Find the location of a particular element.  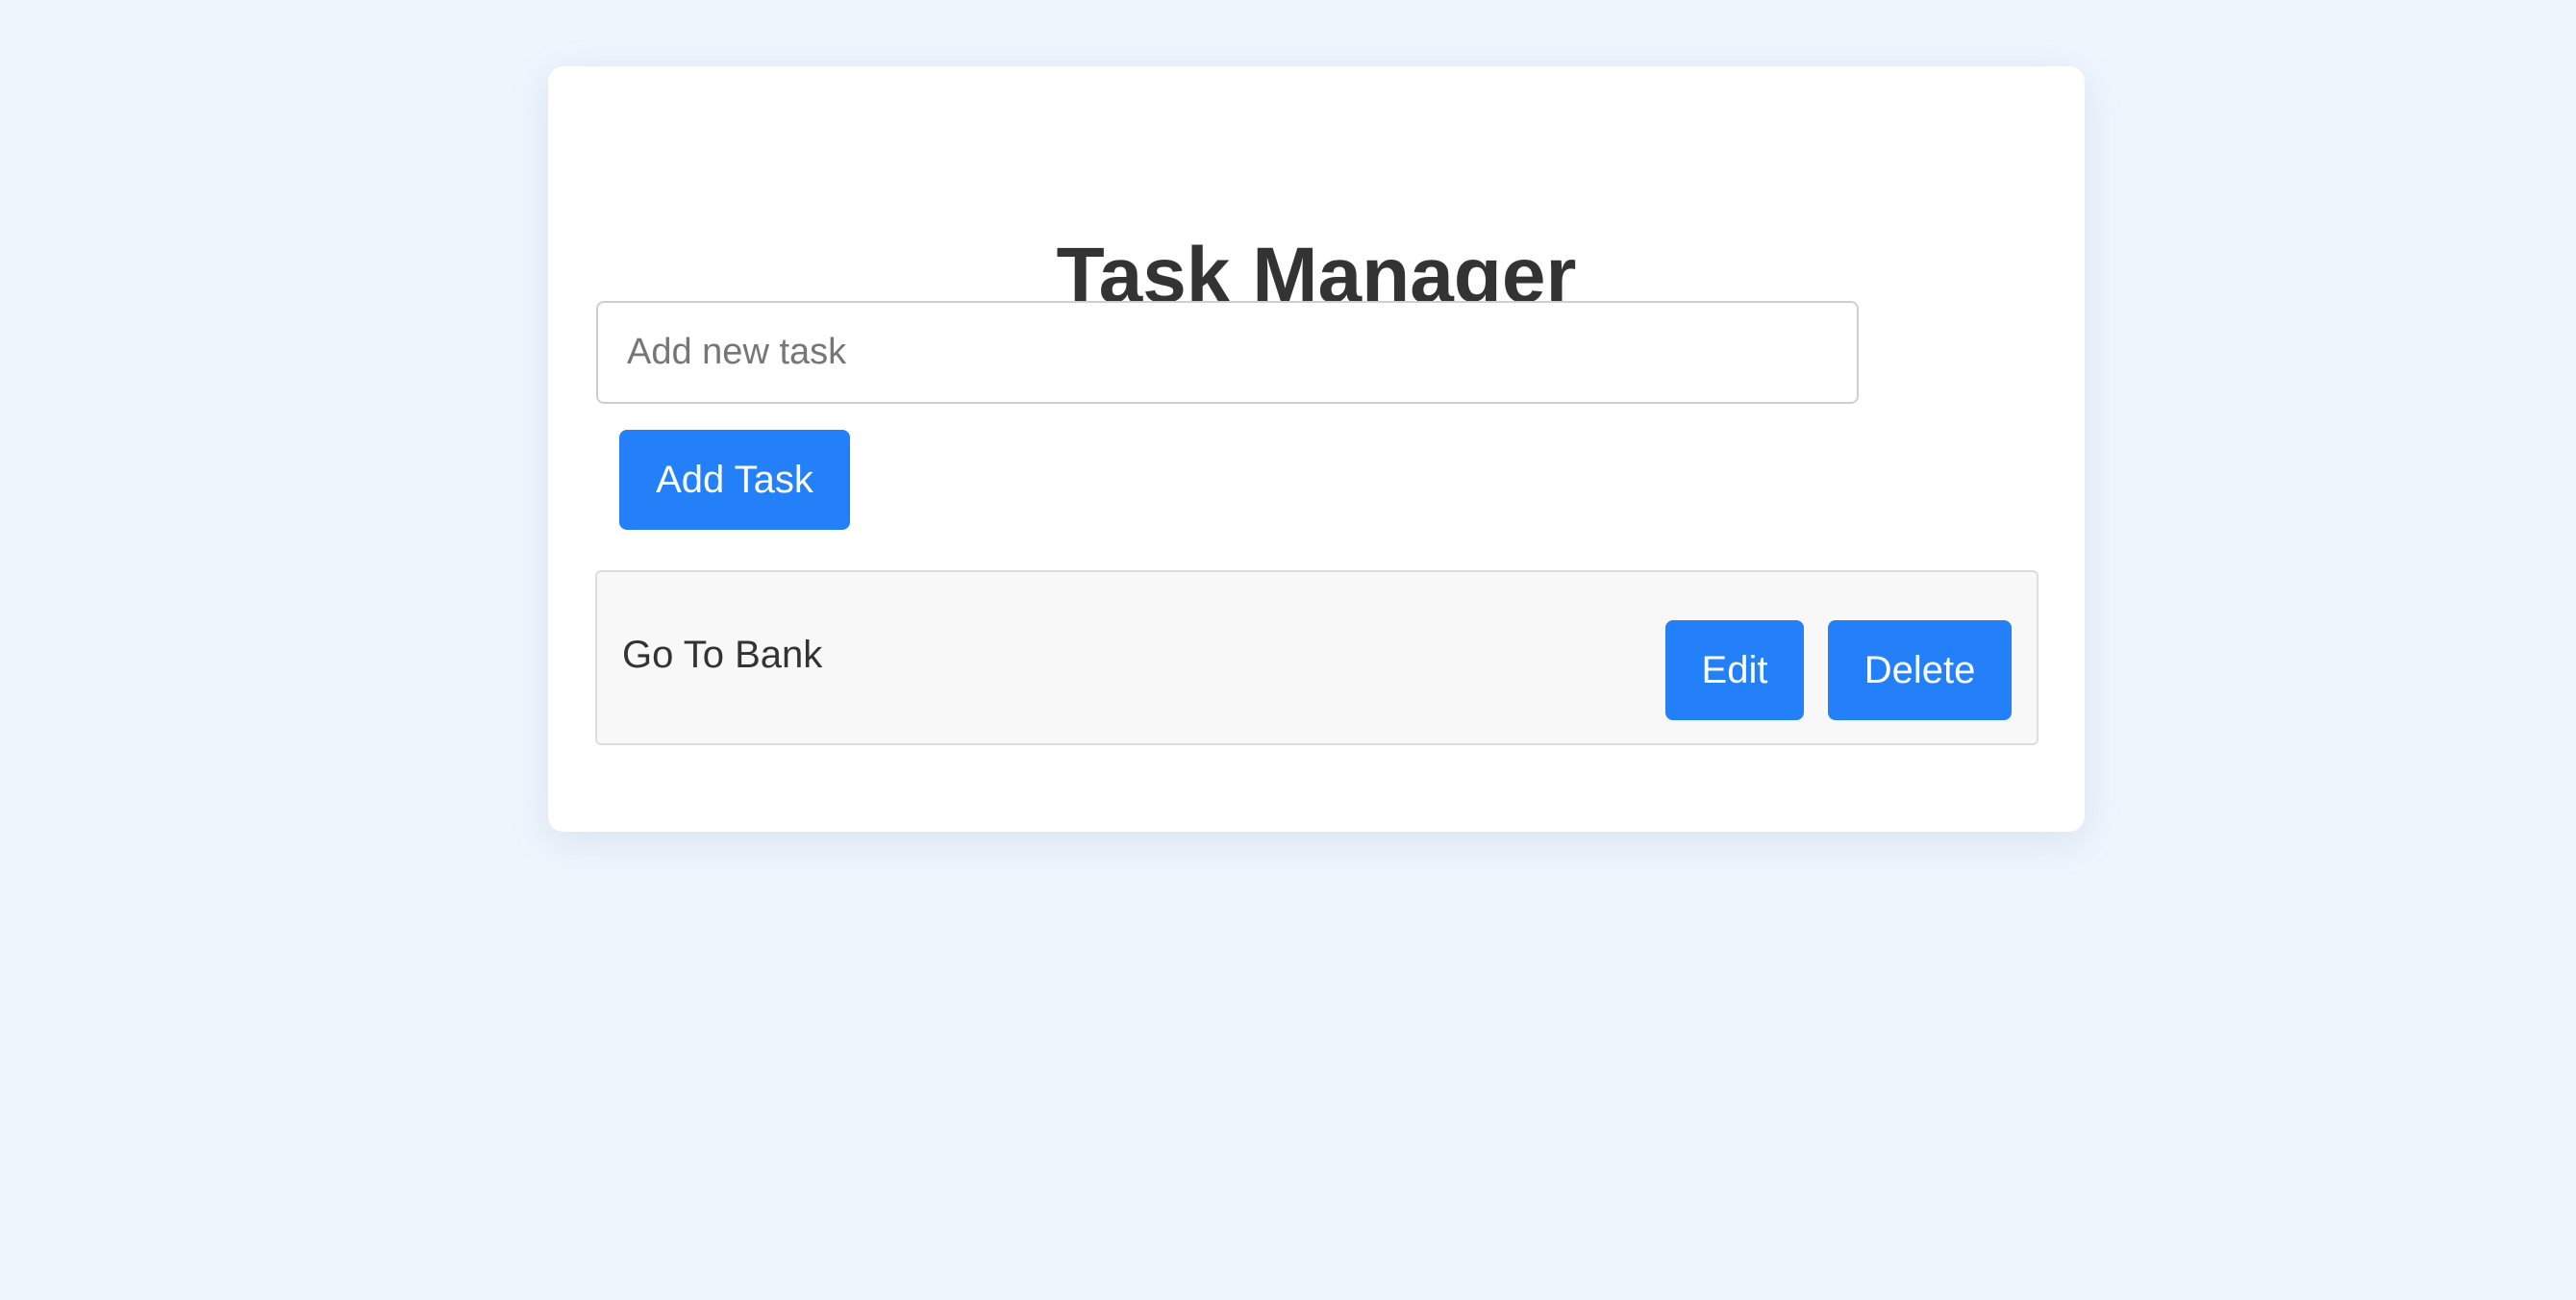

task-list-item: Go To Bank Edit Delete is located at coordinates (1316, 658).